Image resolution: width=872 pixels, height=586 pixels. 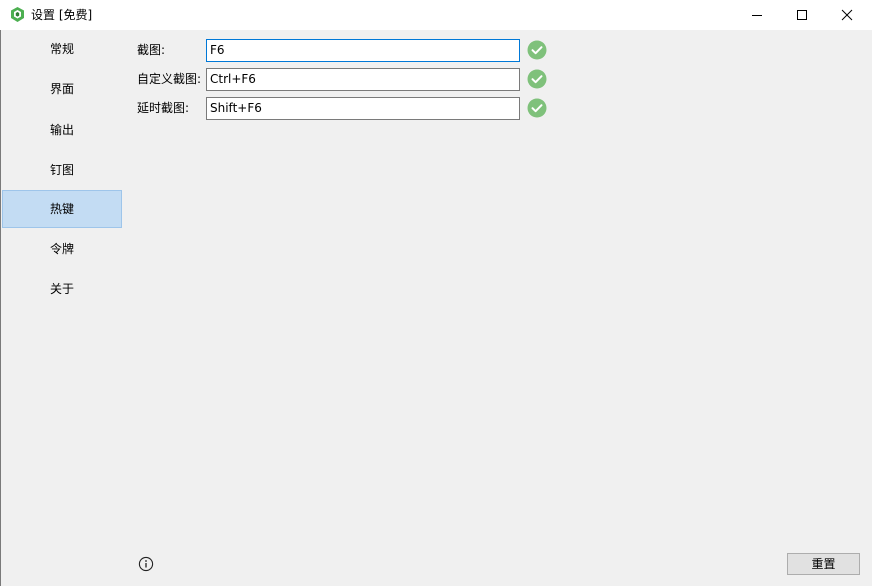 I want to click on close-icon, so click(x=847, y=15).